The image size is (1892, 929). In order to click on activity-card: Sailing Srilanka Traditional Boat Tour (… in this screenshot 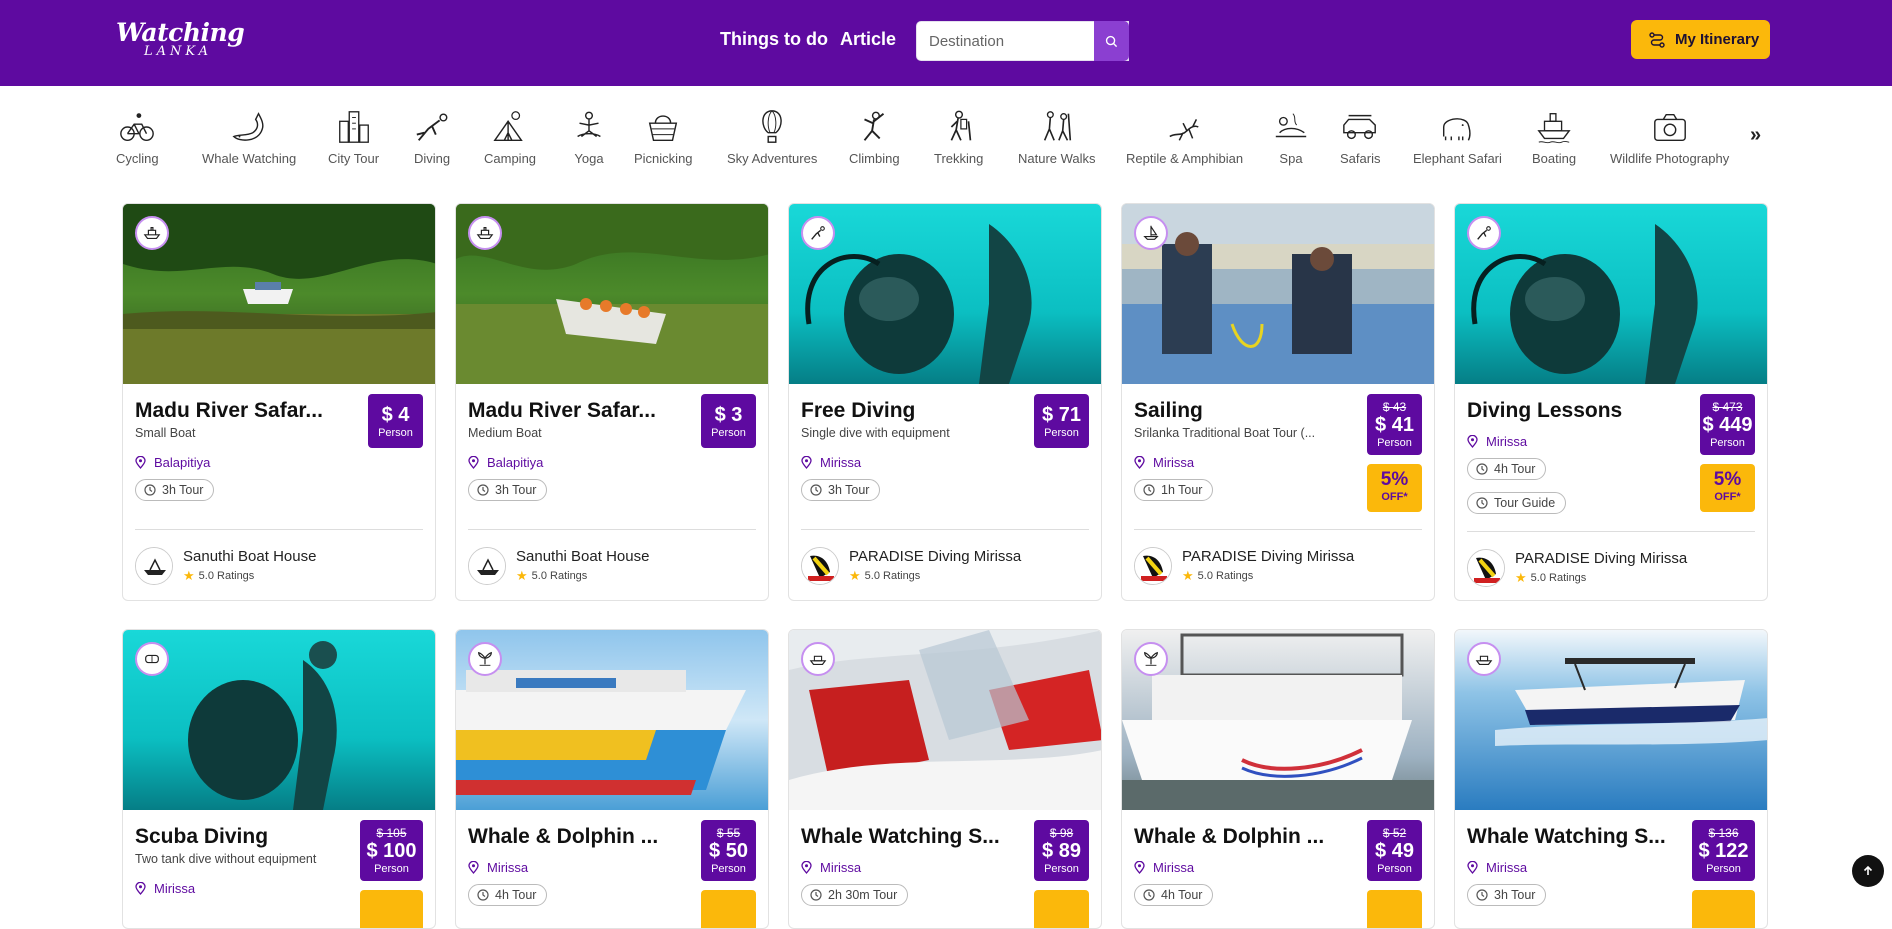, I will do `click(1278, 402)`.